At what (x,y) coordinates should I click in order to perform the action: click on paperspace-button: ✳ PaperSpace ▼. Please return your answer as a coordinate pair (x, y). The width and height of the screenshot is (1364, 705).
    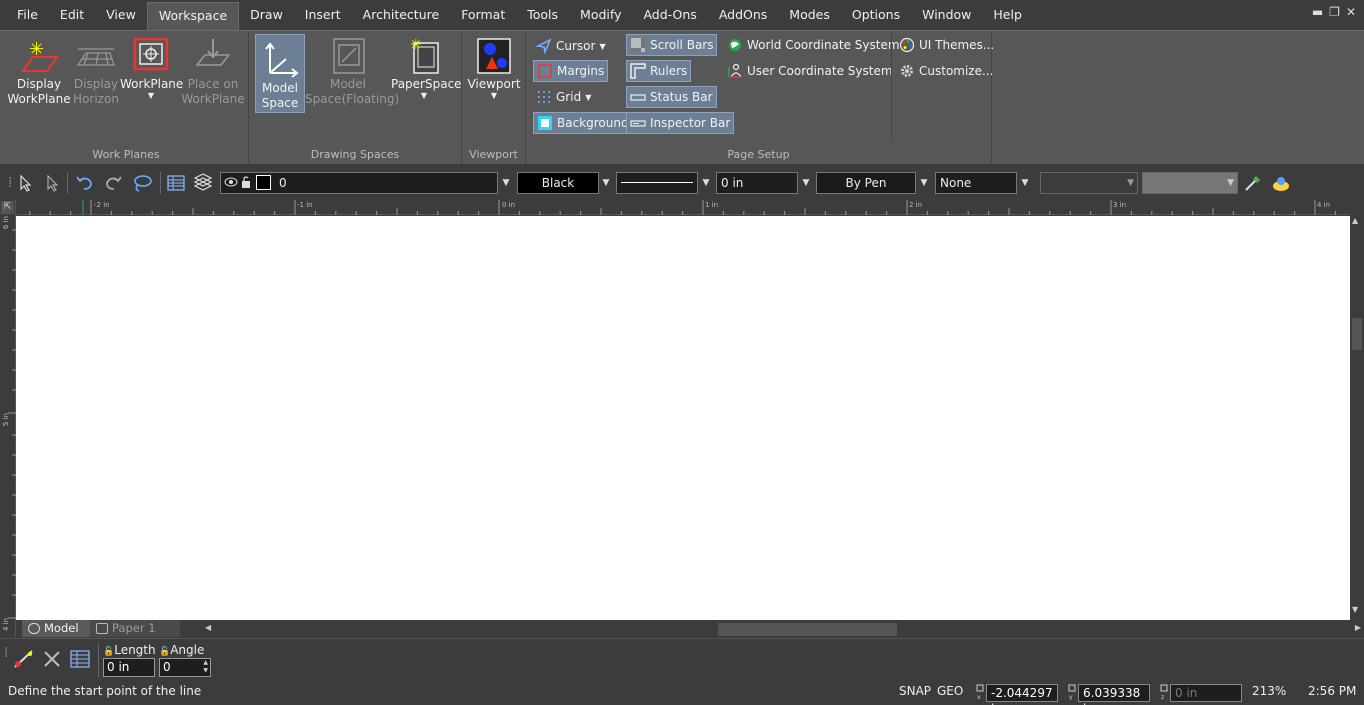
    Looking at the image, I should click on (426, 67).